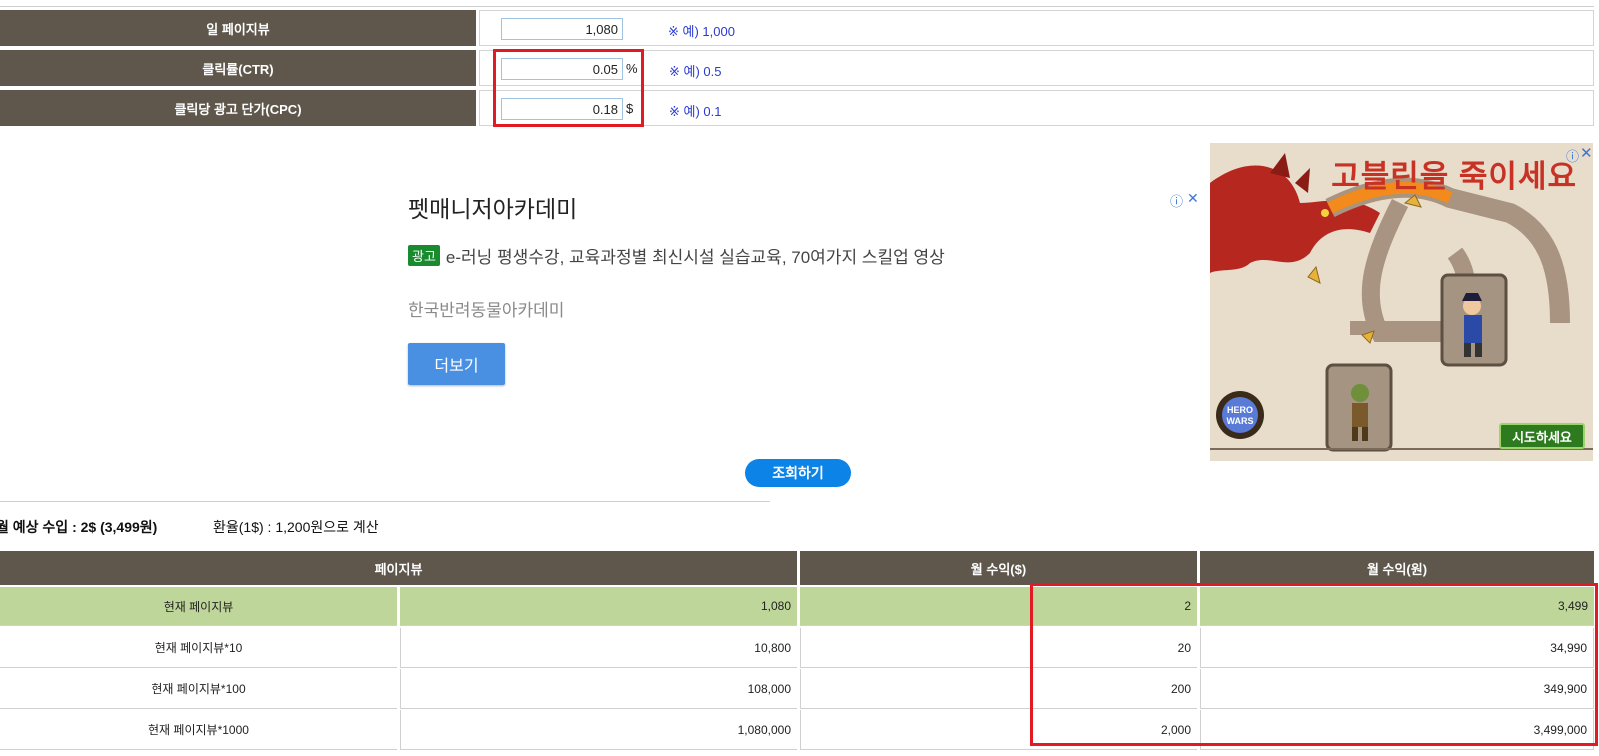 This screenshot has height=756, width=1599. I want to click on ctr-hint: ※ 예) 0.5, so click(695, 71).